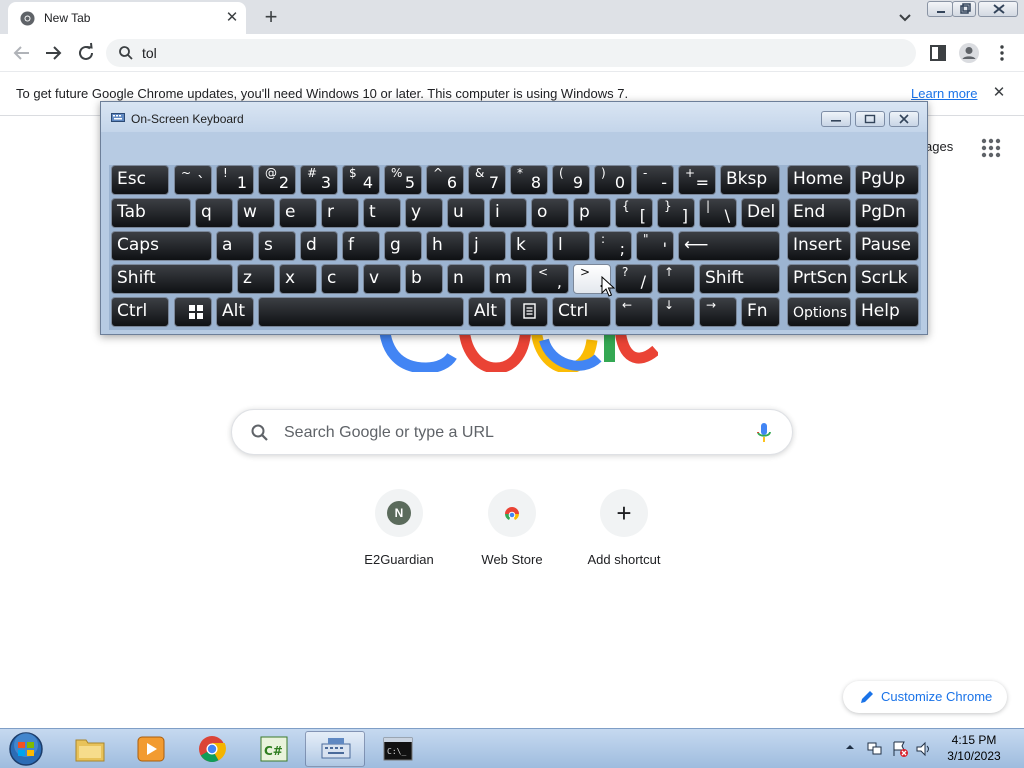 This screenshot has width=1024, height=768. I want to click on osk-key-arrow-11: ↑, so click(676, 279).